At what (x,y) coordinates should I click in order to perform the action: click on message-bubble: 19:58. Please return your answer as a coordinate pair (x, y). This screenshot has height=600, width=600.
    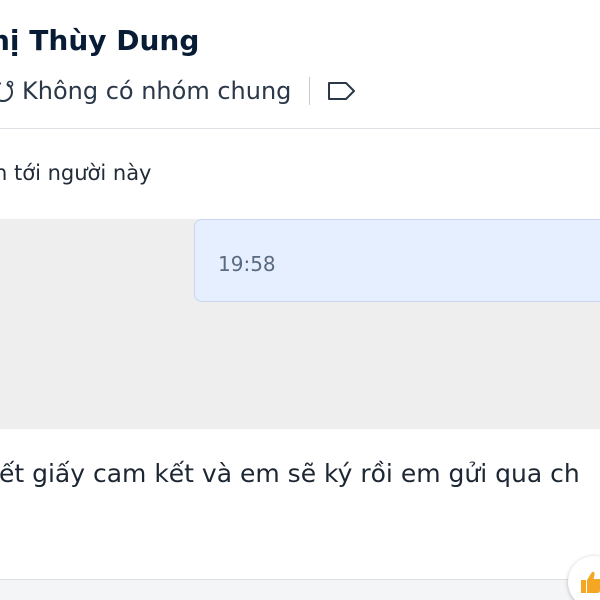
    Looking at the image, I should click on (397, 260).